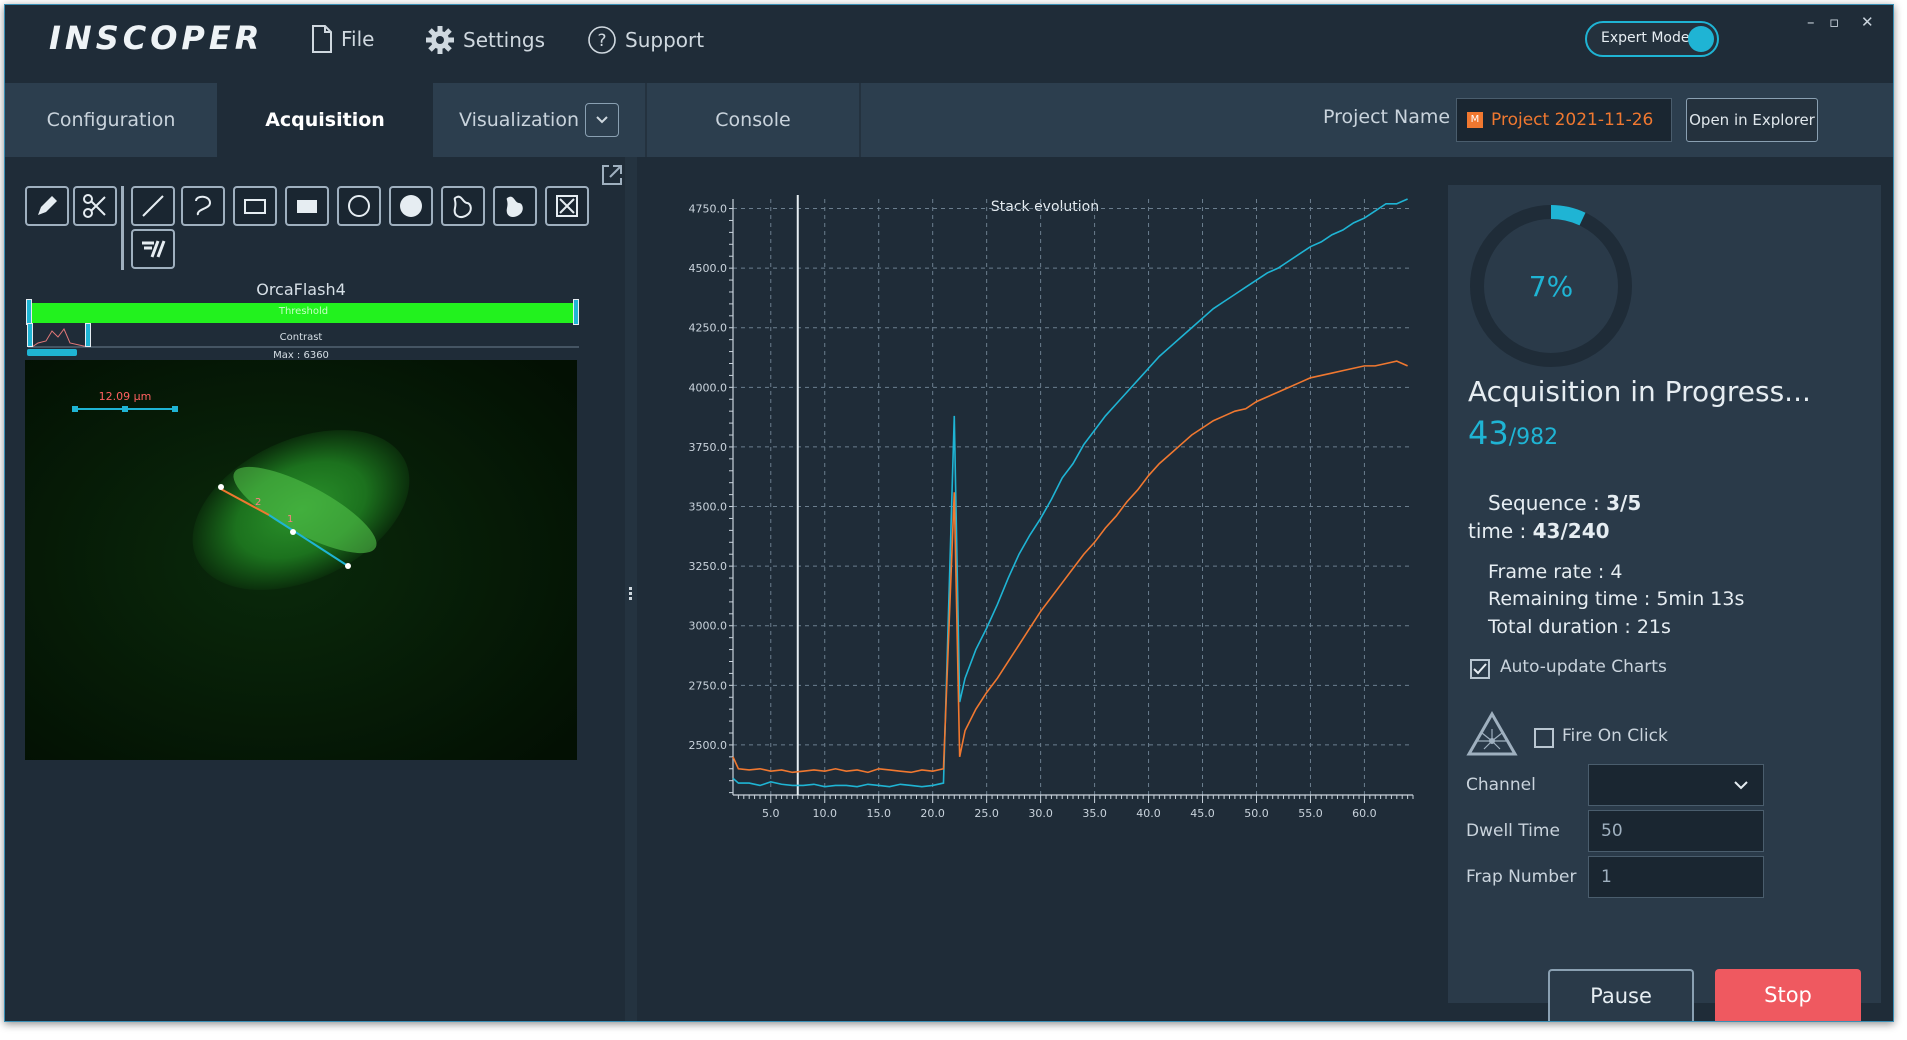  I want to click on frap-number-input: 1, so click(1676, 877).